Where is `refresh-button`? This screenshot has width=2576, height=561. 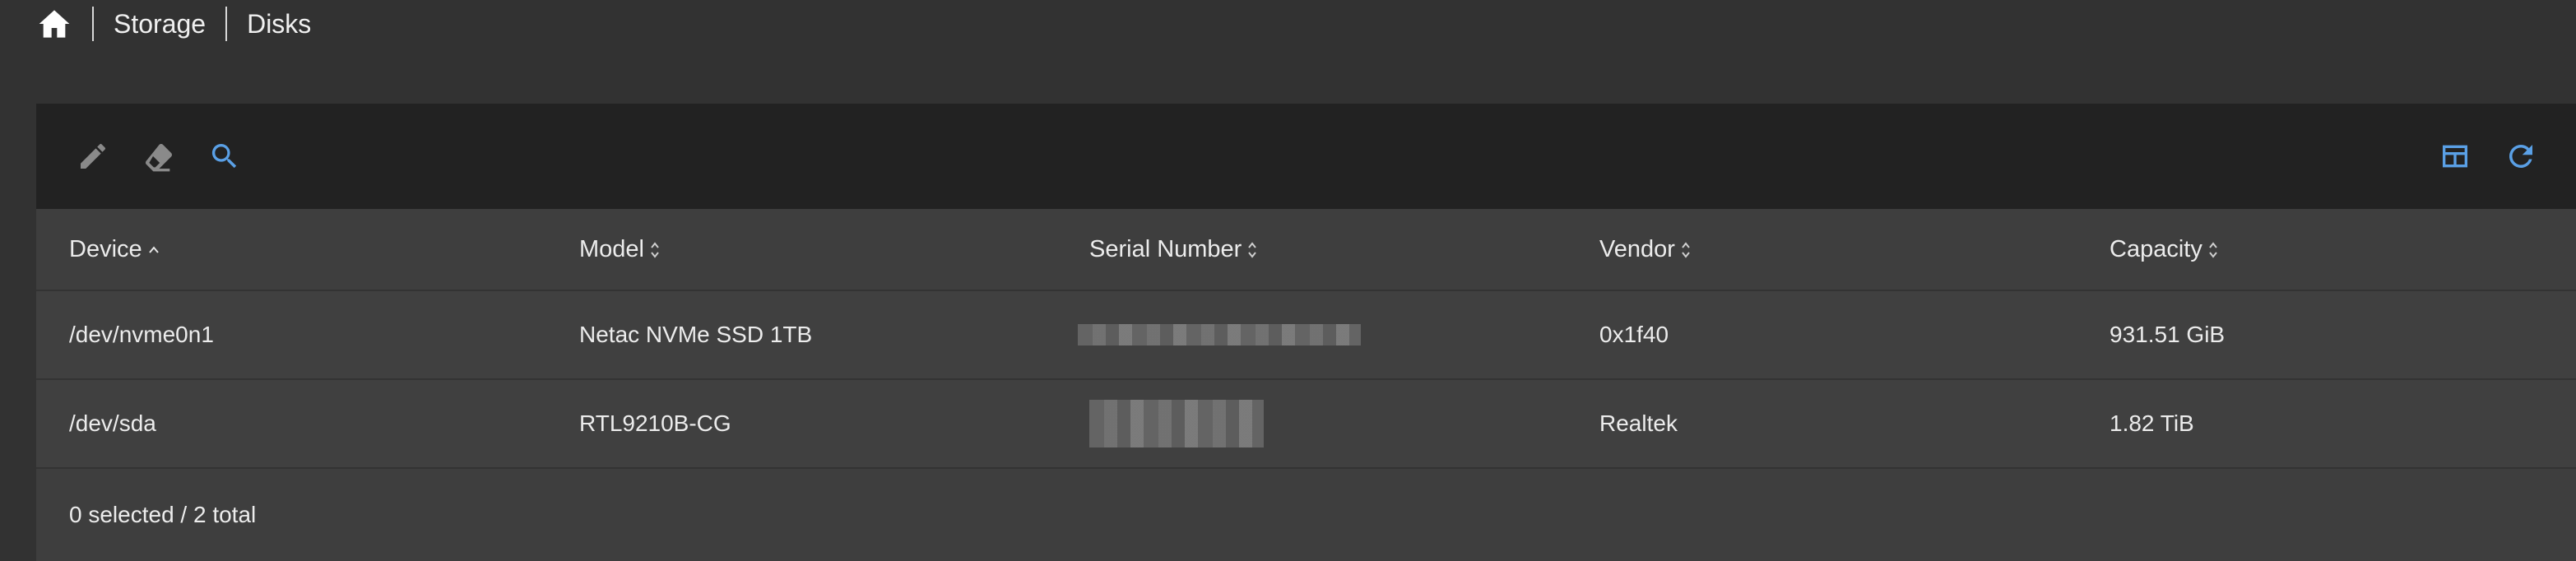 refresh-button is located at coordinates (2521, 156).